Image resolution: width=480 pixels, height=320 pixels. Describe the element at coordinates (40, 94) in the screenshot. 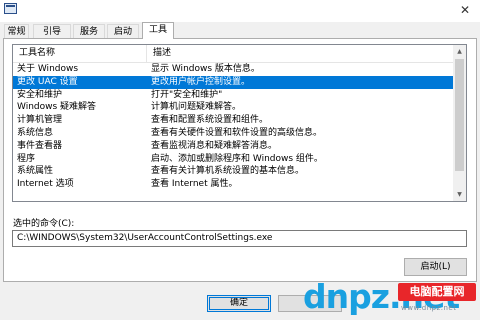

I see `tool-name: 安全和维护` at that location.